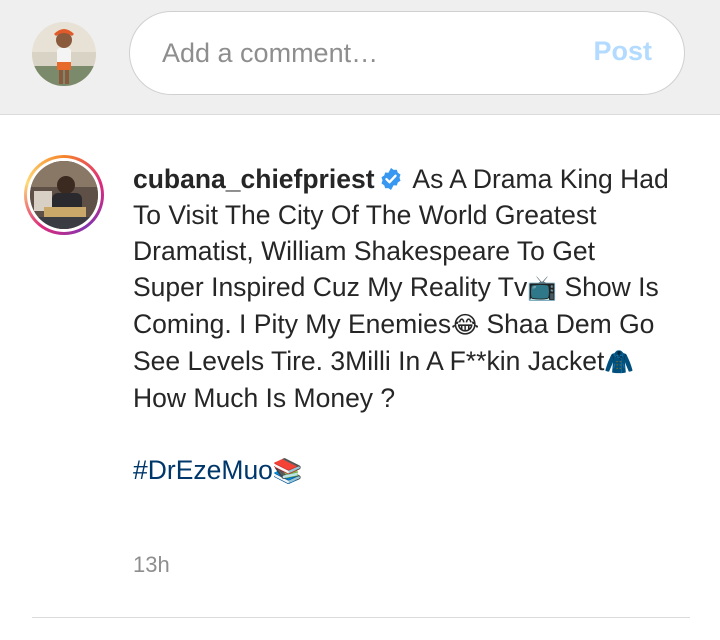 This screenshot has height=640, width=720. Describe the element at coordinates (203, 470) in the screenshot. I see `hashtag-link: #DrEzeMuo` at that location.